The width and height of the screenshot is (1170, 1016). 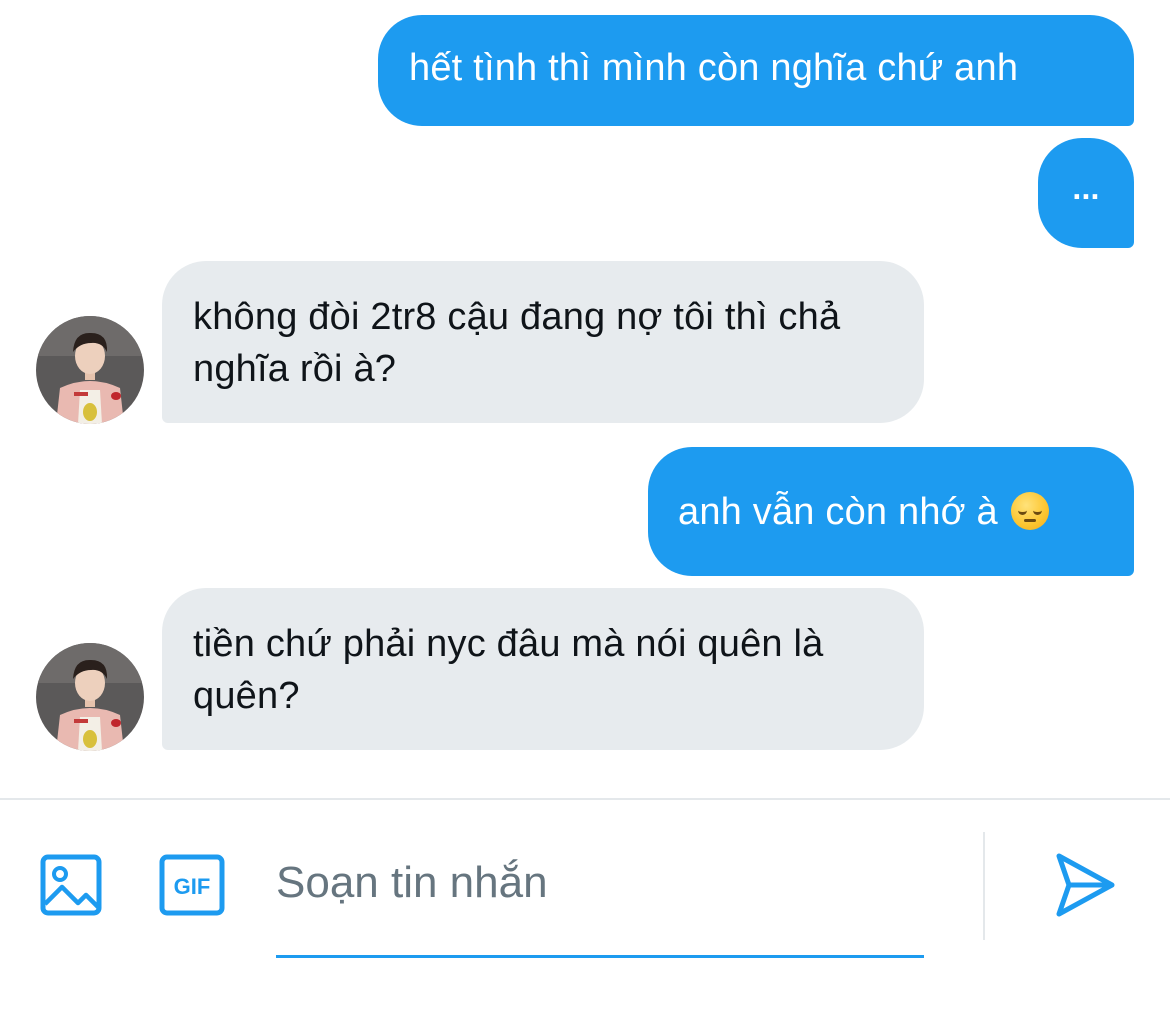 I want to click on composer-divider, so click(x=585, y=799).